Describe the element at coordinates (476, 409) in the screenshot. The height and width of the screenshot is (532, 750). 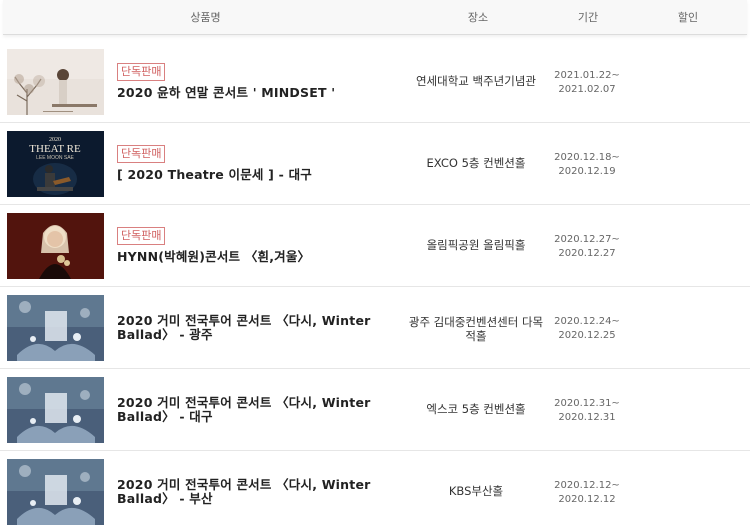
I see `venue-text: 엑스코 5층 컨벤션홀` at that location.